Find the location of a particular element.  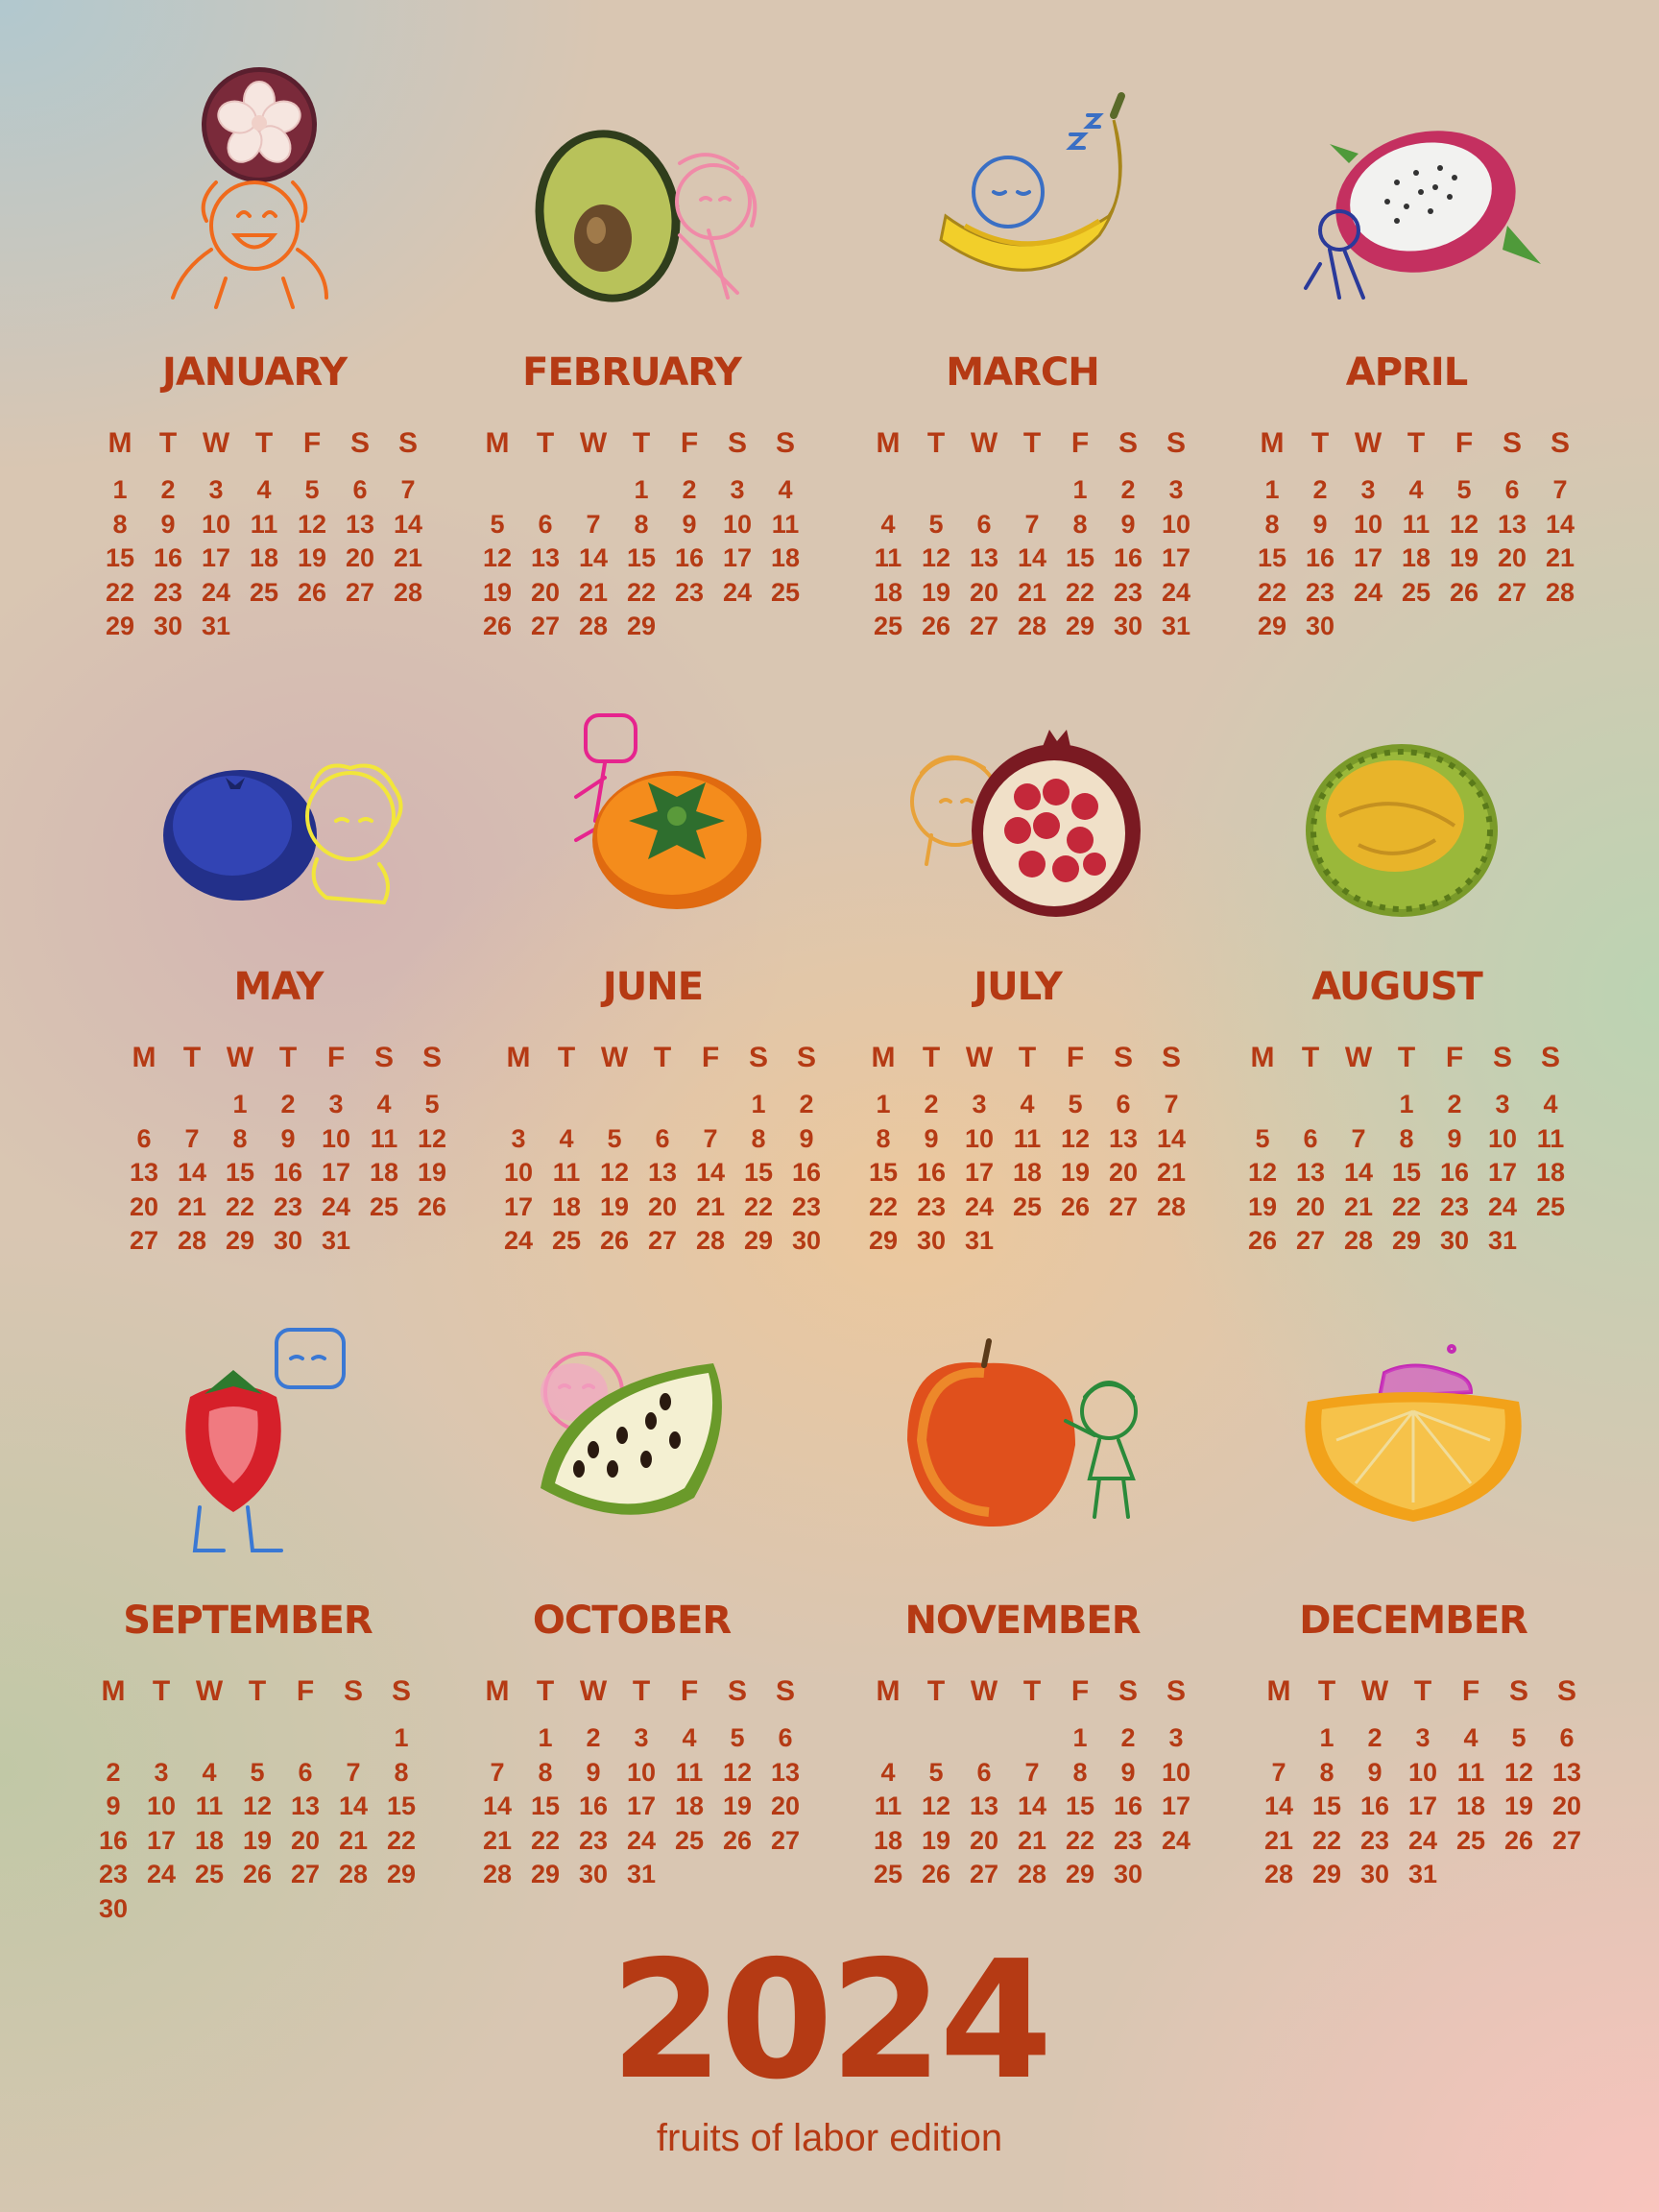

day-cell: 27 is located at coordinates (545, 626).